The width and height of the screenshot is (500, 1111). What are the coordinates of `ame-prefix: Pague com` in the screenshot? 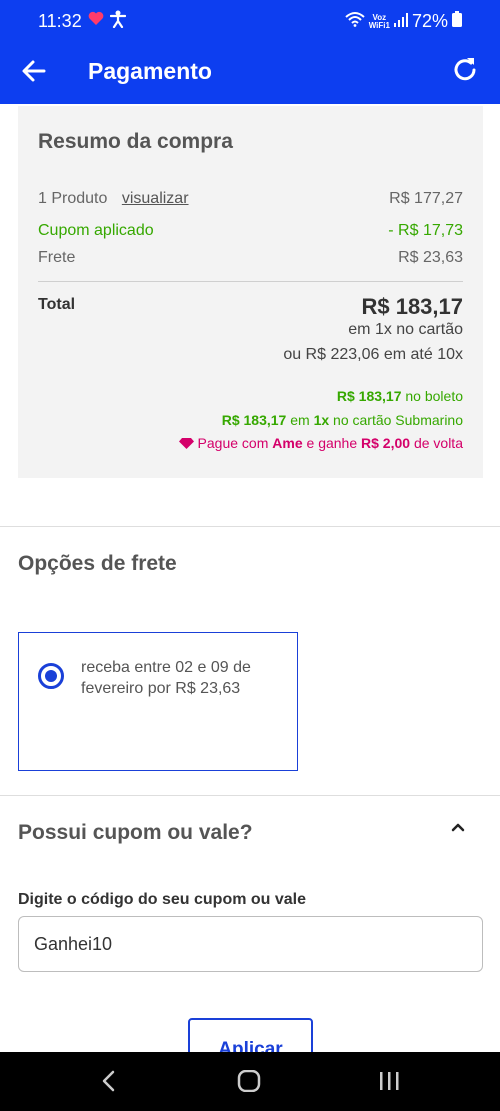 It's located at (233, 443).